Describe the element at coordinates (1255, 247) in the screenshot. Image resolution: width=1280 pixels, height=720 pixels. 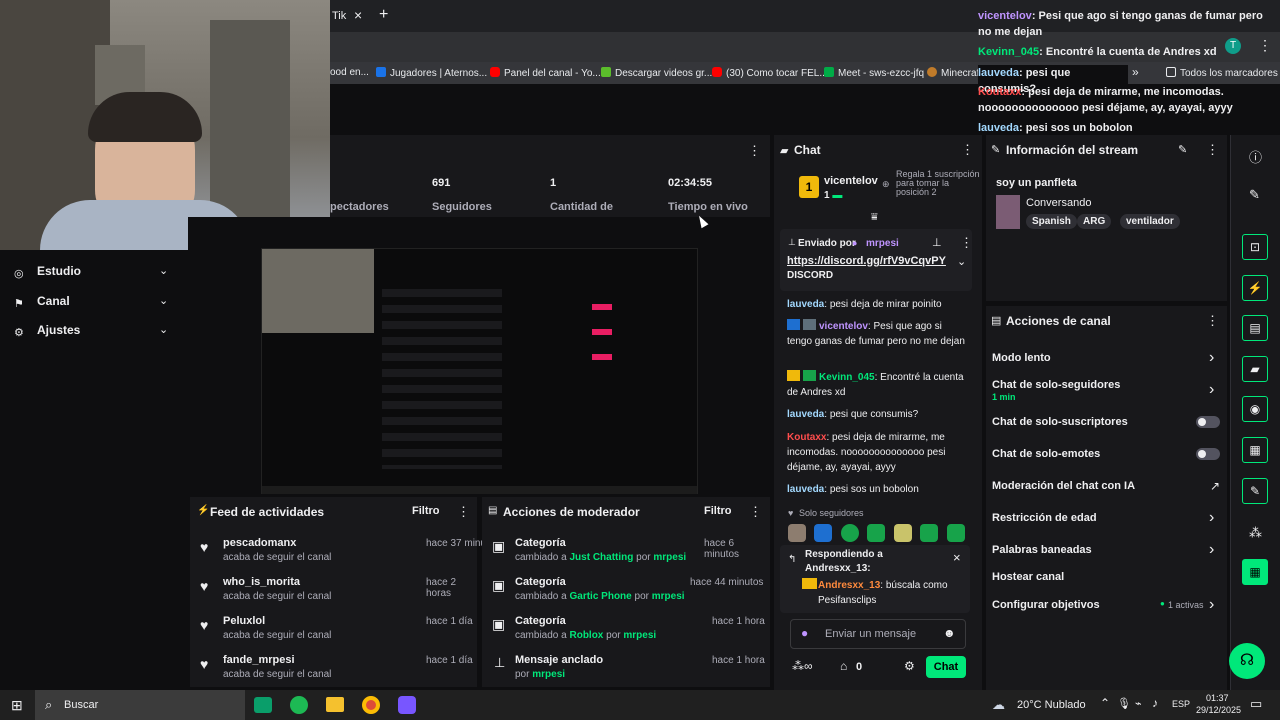
I see `quick-action-clip: ⊡` at that location.